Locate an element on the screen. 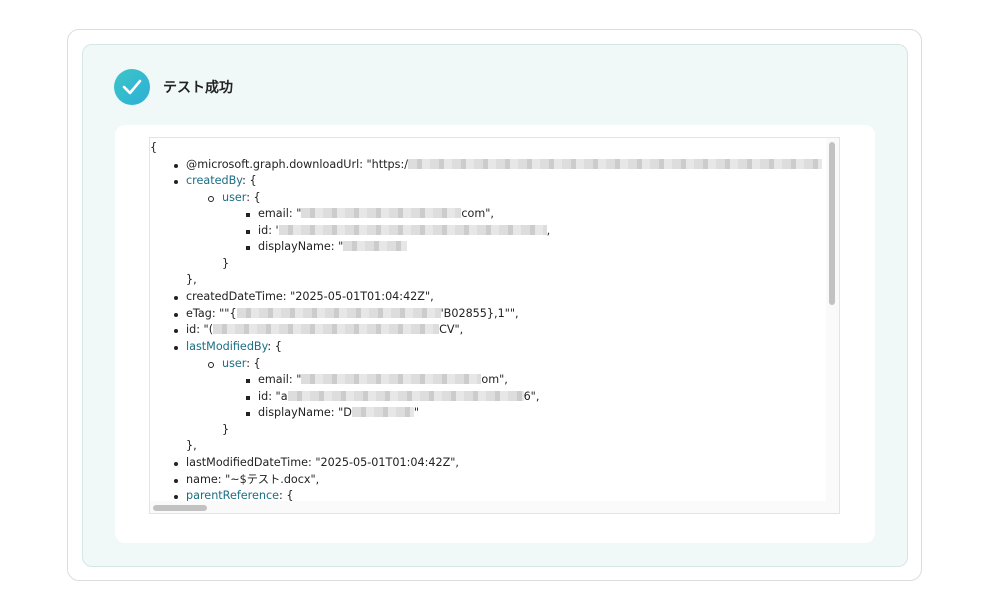 This screenshot has height=610, width=1000. vertical-scrollbar-thumb is located at coordinates (832, 223).